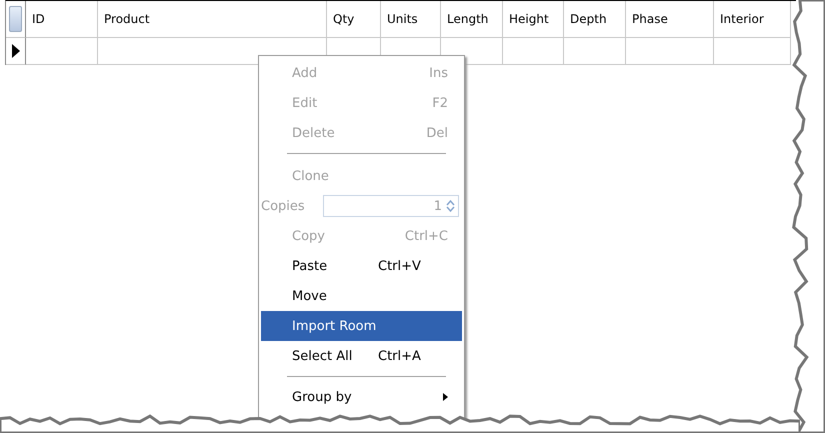  What do you see at coordinates (361, 326) in the screenshot?
I see `menu-item: Import Room` at bounding box center [361, 326].